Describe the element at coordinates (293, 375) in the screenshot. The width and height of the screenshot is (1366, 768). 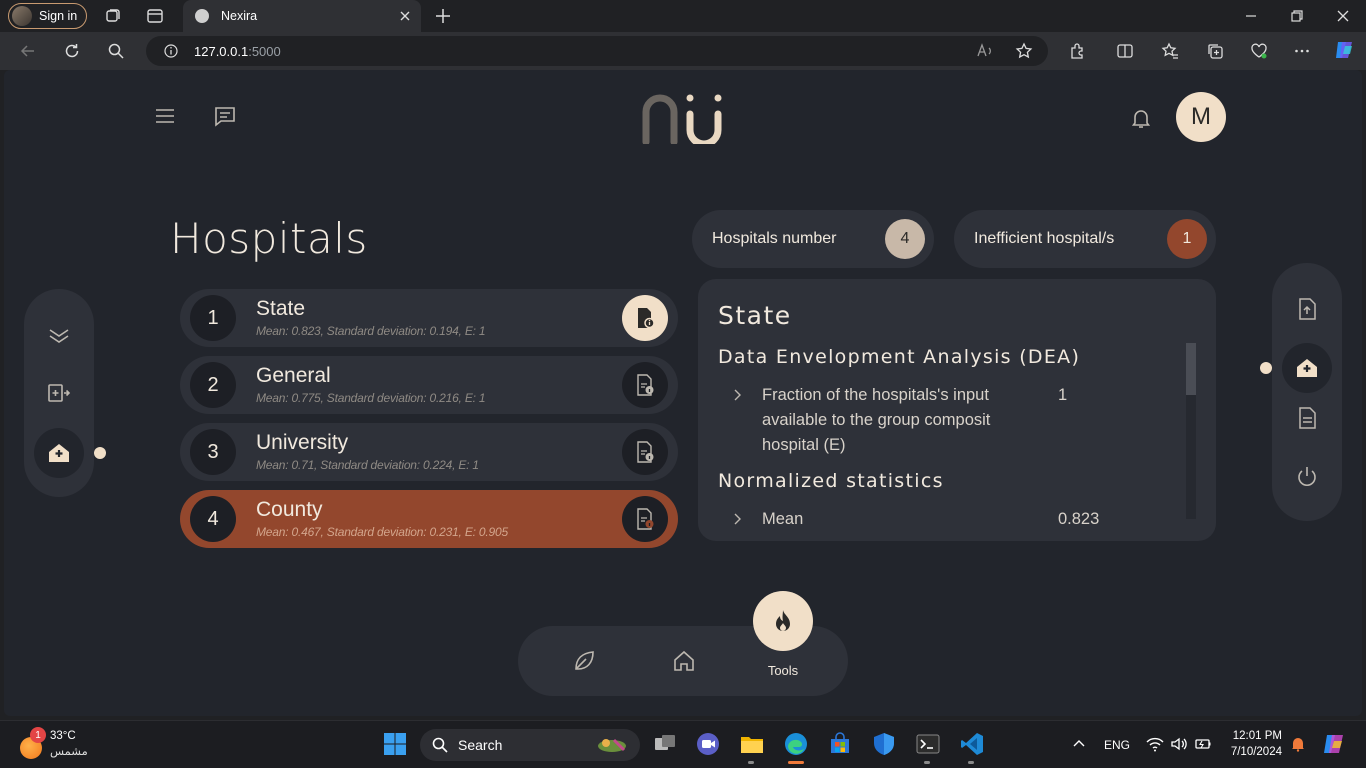
I see `item-name: General` at that location.